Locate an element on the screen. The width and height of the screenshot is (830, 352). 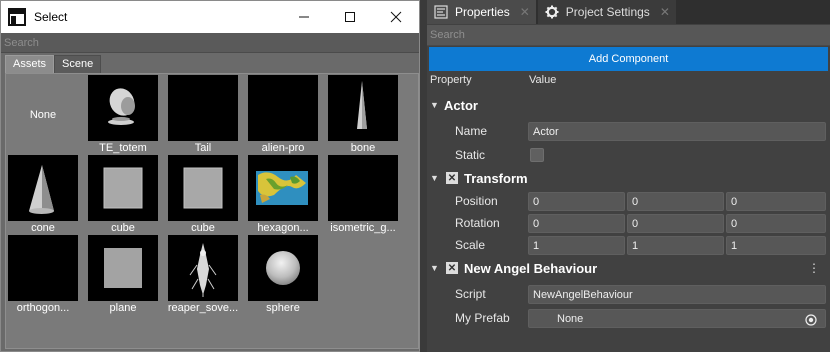
asset-plane: plane is located at coordinates (123, 275).